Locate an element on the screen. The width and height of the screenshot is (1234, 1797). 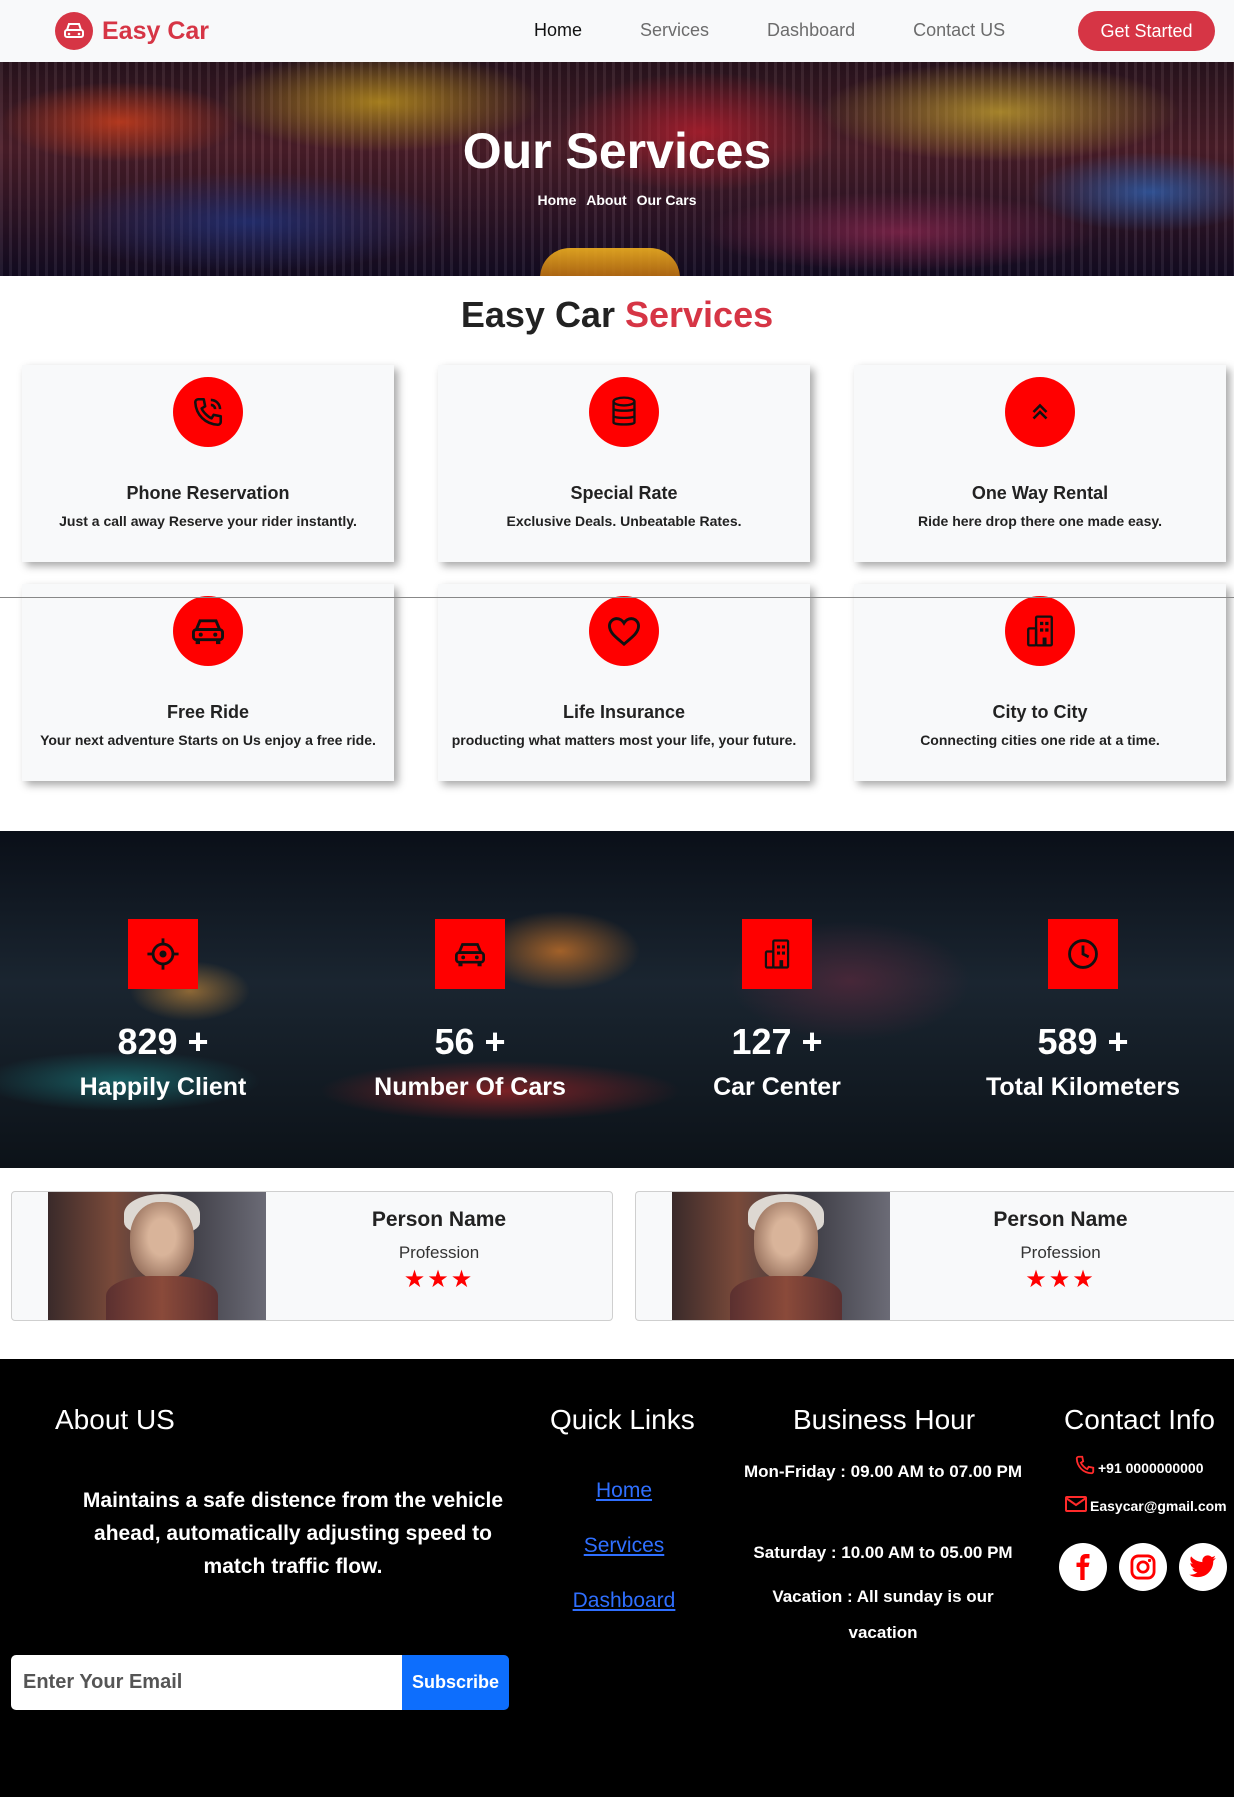
stat-number-of-cars: 56 + Number Of Cars is located at coordinates (470, 1010).